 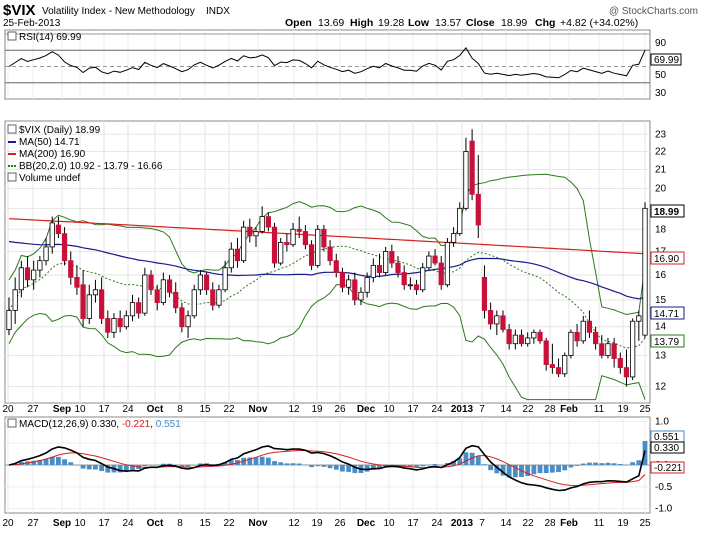 What do you see at coordinates (136, 424) in the screenshot?
I see `macd-legend-v2: -0.221` at bounding box center [136, 424].